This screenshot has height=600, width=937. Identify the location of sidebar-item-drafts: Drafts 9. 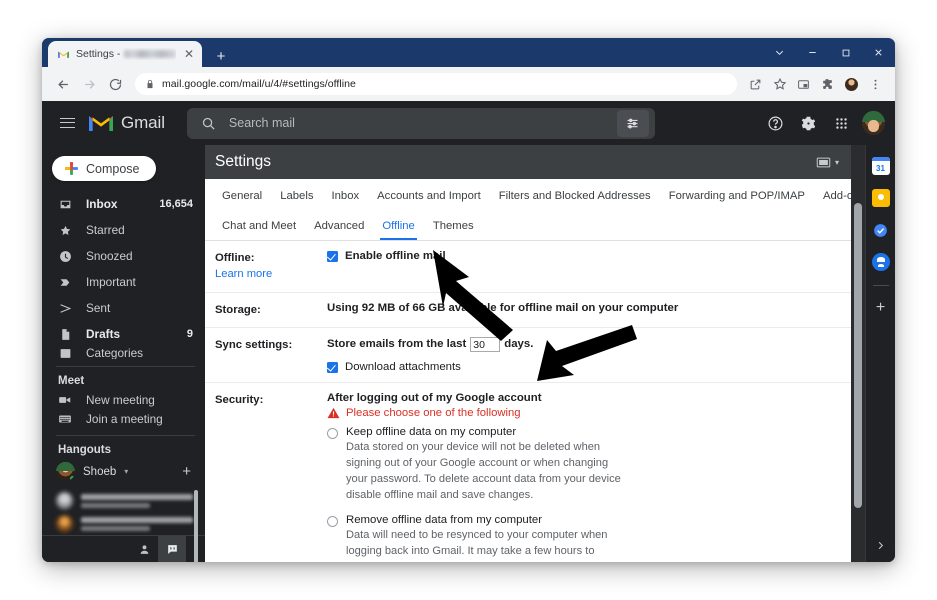
(123, 334).